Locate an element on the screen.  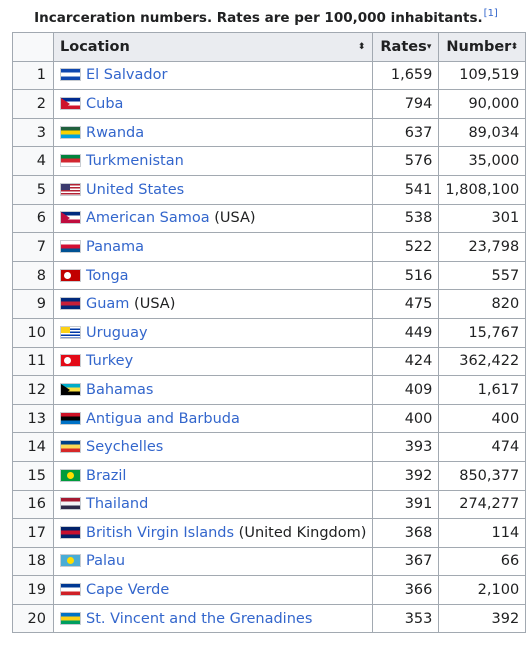
rate-cell: 392 is located at coordinates (406, 475).